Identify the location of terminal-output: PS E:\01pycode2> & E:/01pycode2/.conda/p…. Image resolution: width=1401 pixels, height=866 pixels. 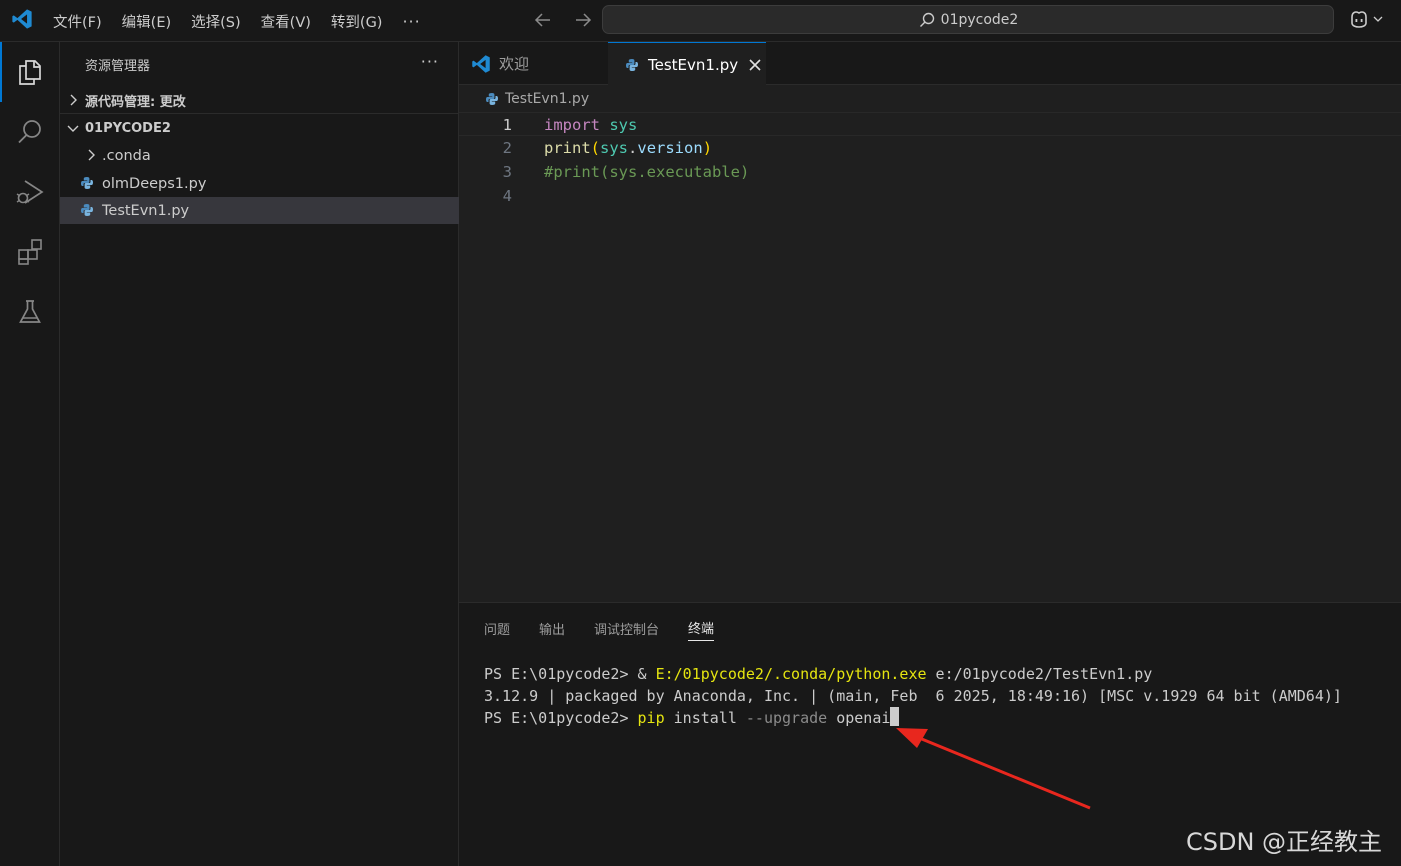
(913, 696).